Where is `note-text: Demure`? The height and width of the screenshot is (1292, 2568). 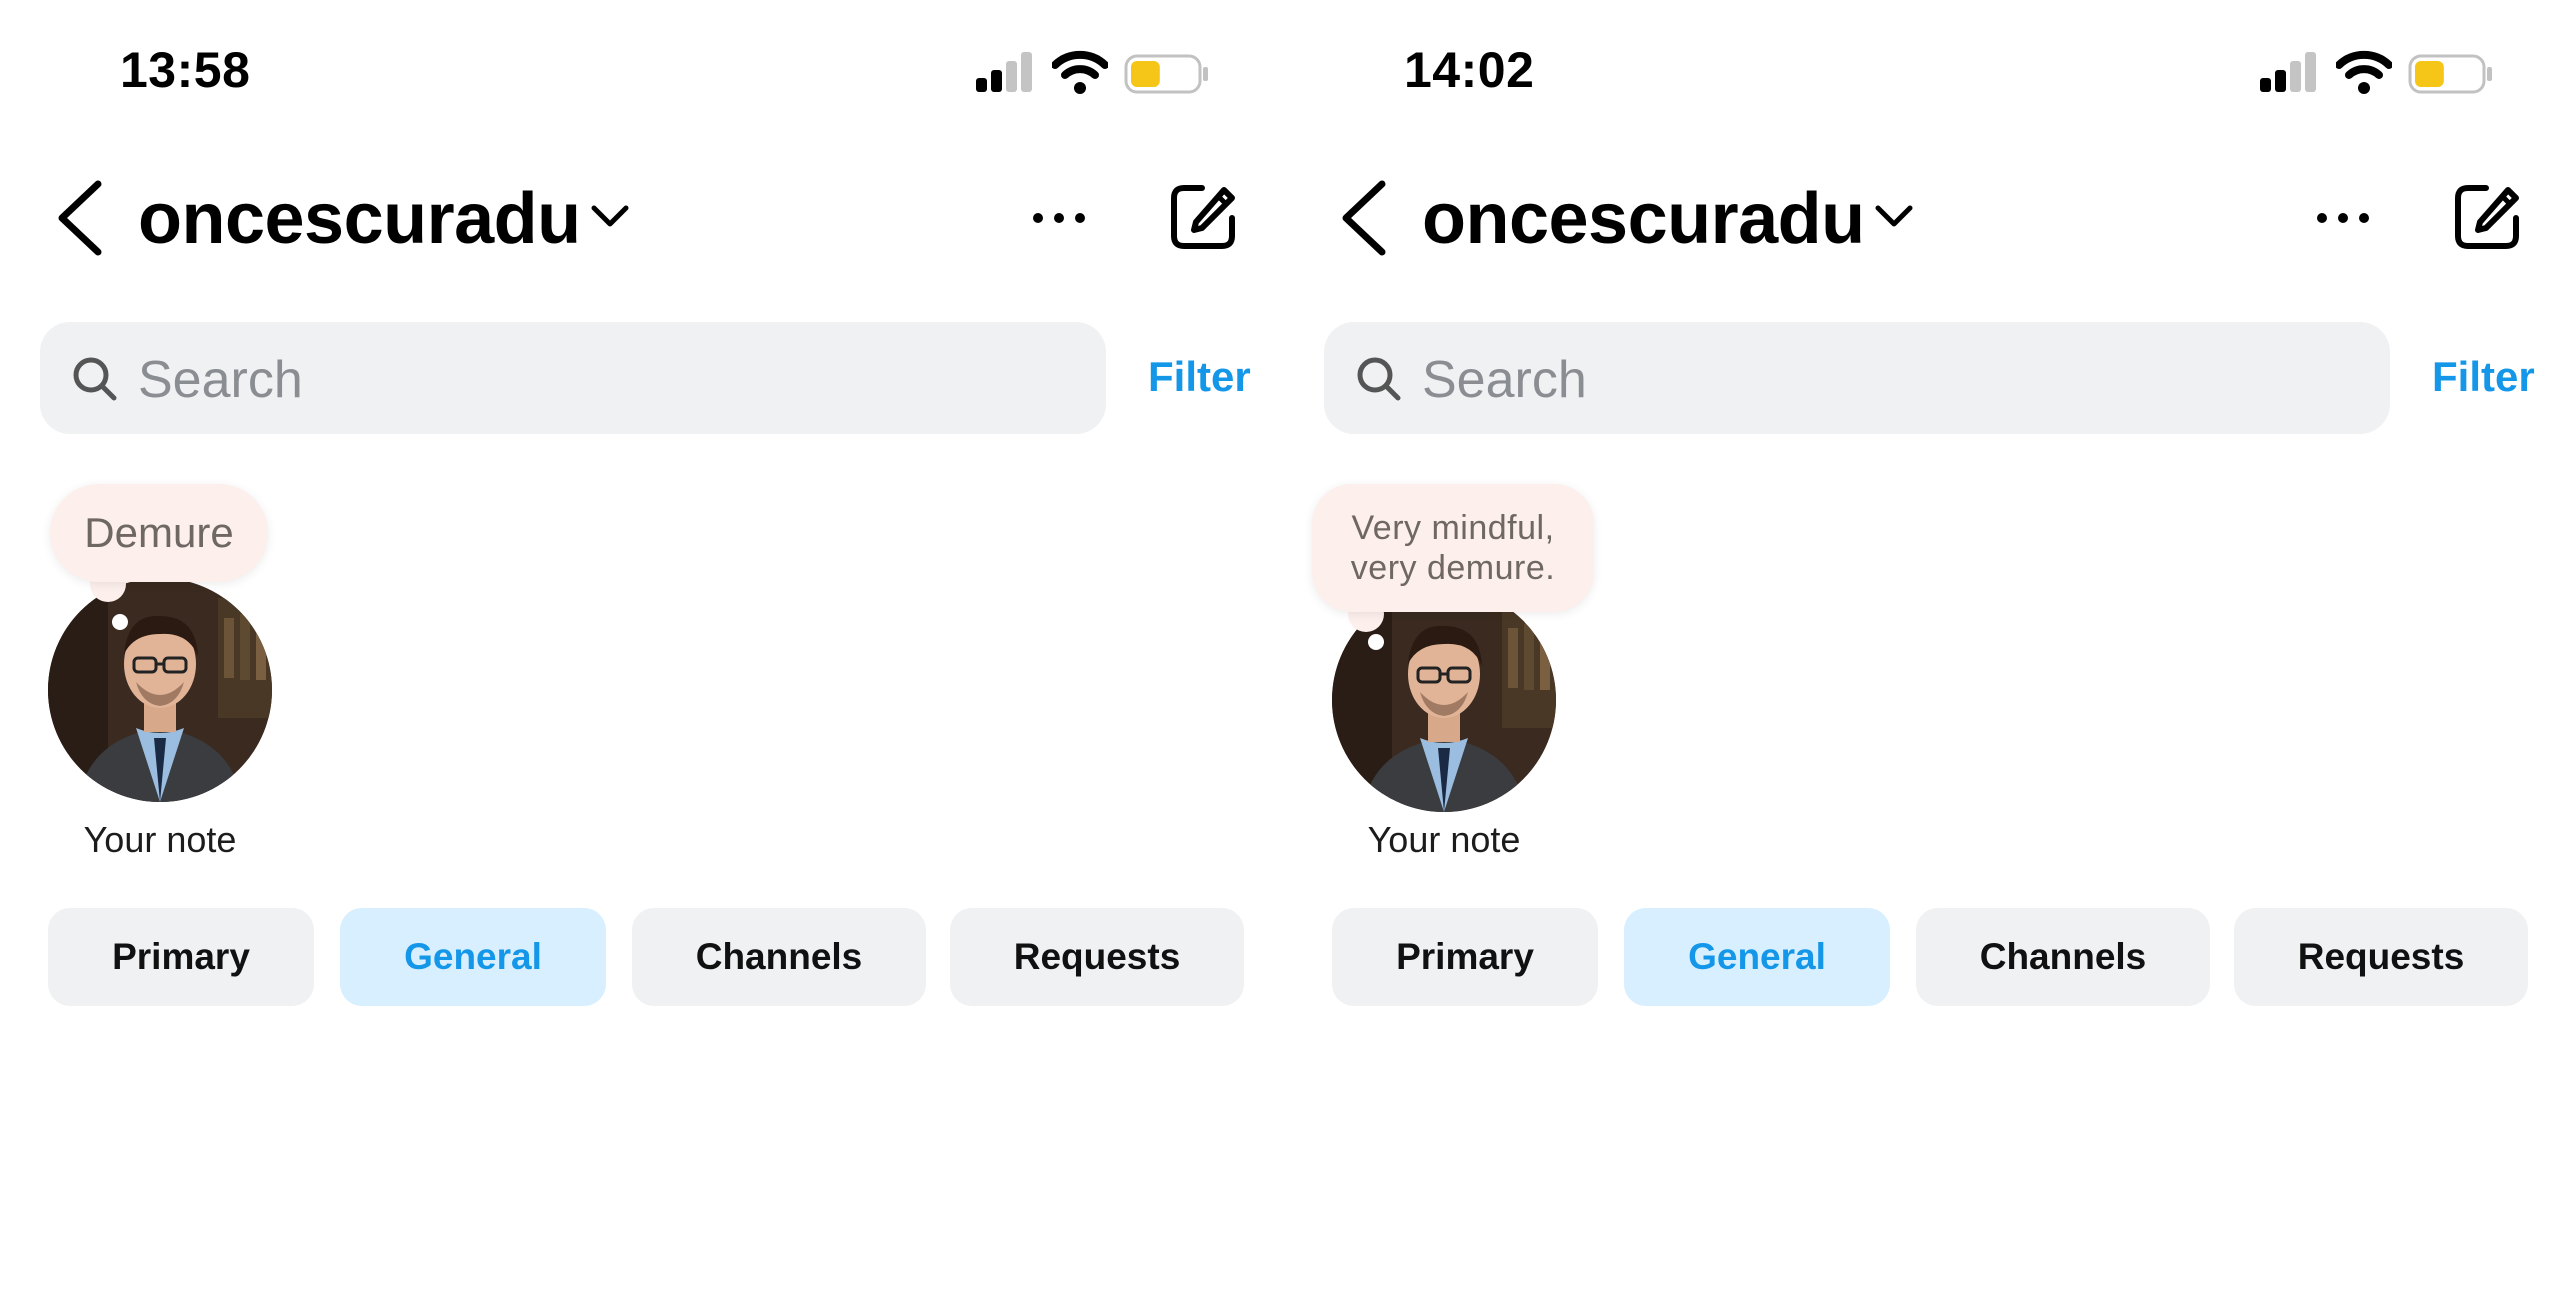 note-text: Demure is located at coordinates (159, 532).